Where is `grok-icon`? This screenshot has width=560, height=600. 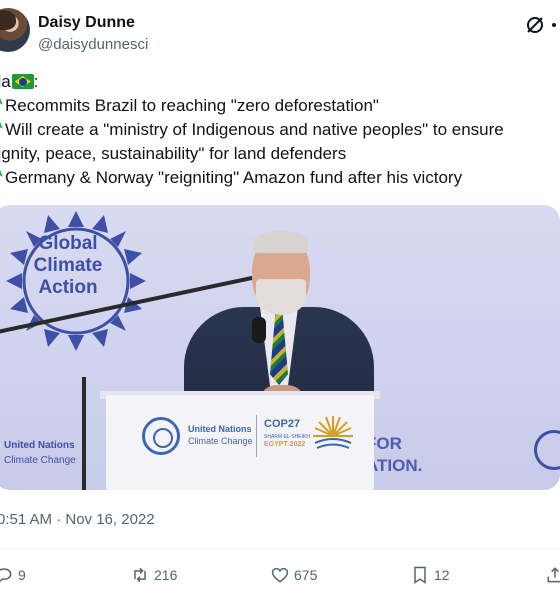 grok-icon is located at coordinates (535, 25).